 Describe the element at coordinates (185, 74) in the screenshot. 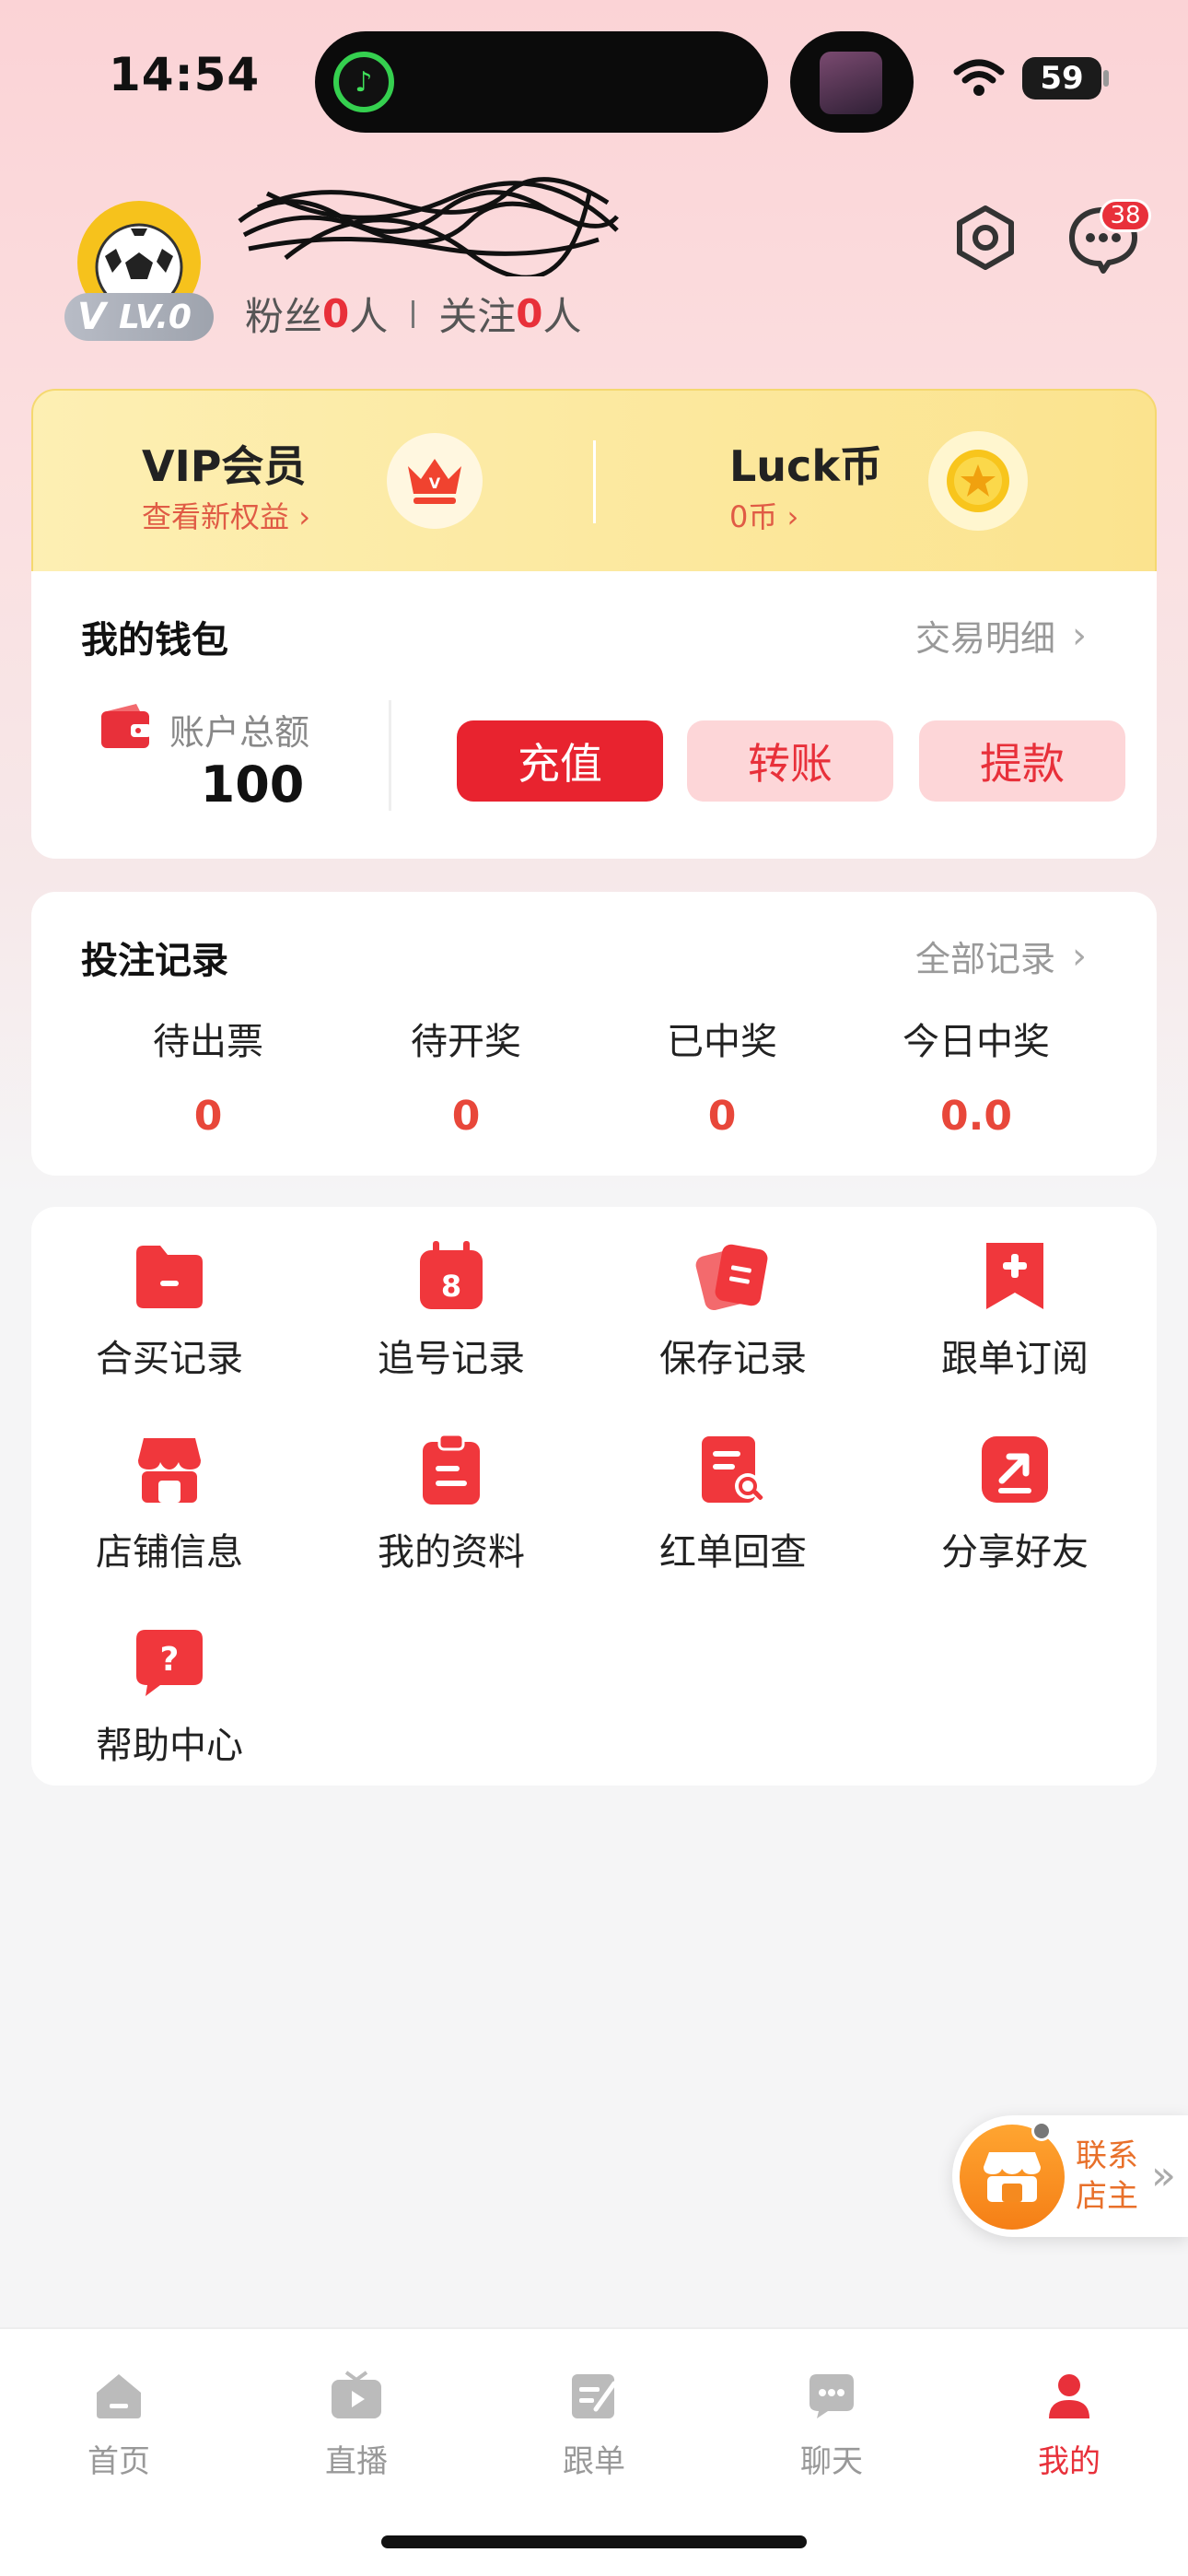

I see `status-time: 14:54` at that location.